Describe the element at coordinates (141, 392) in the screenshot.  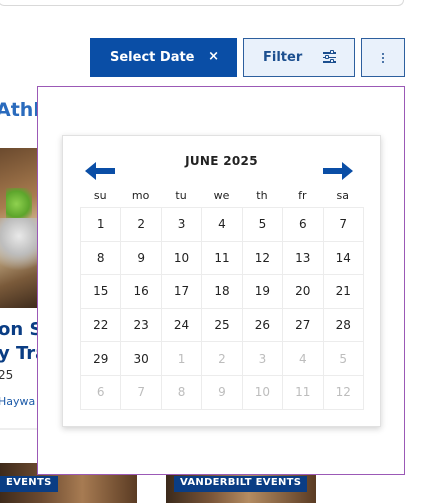
I see `calendar-day-outside-month: 7` at that location.